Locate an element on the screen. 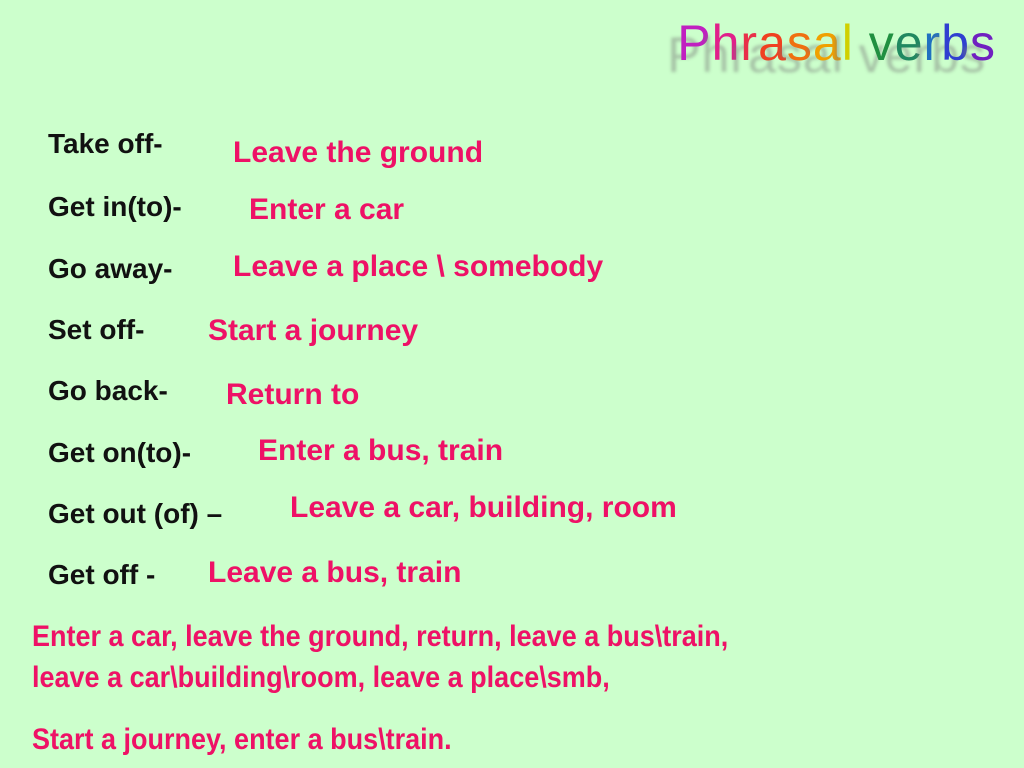  definition-get-into: Enter a car is located at coordinates (327, 209).